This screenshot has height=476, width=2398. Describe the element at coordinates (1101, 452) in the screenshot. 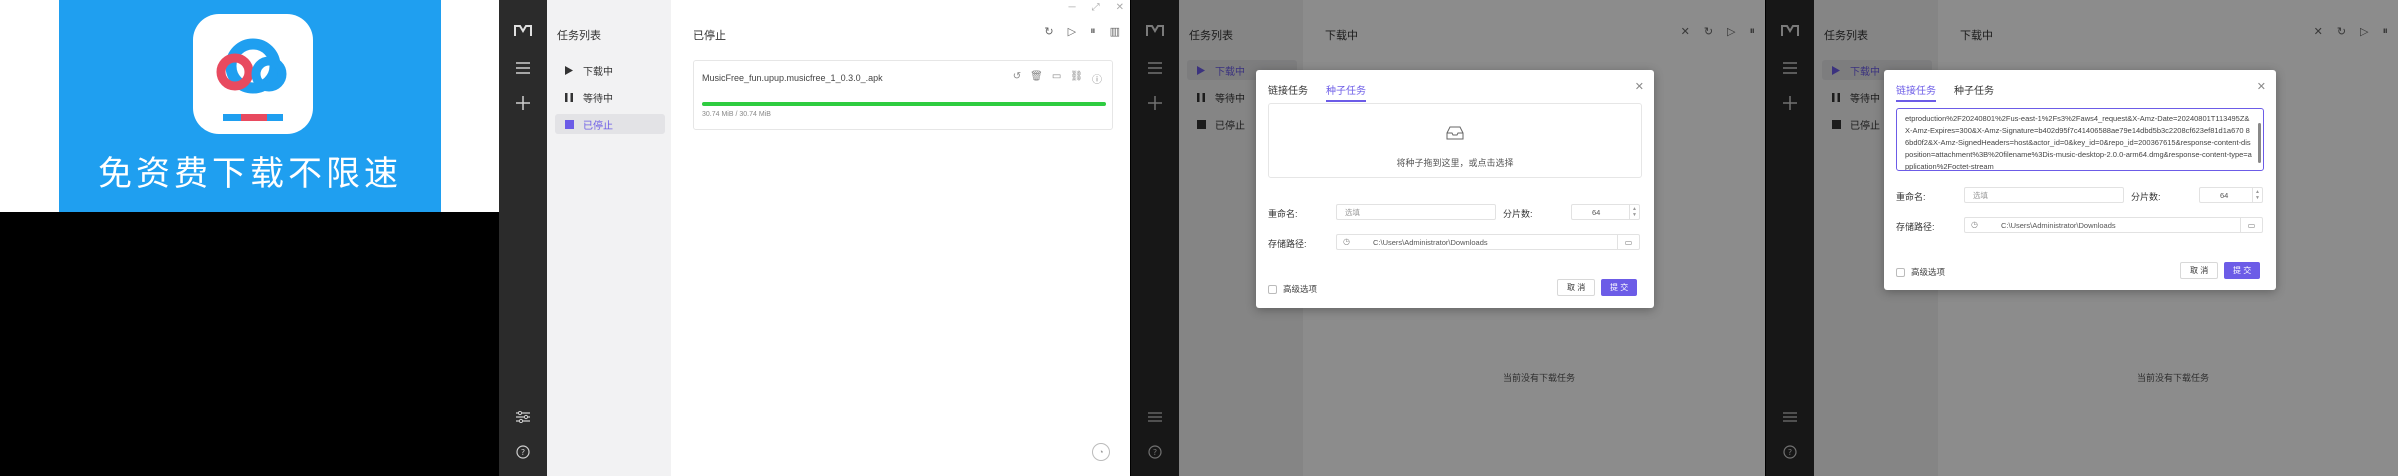

I see `speed-meter-icon: ◔` at that location.